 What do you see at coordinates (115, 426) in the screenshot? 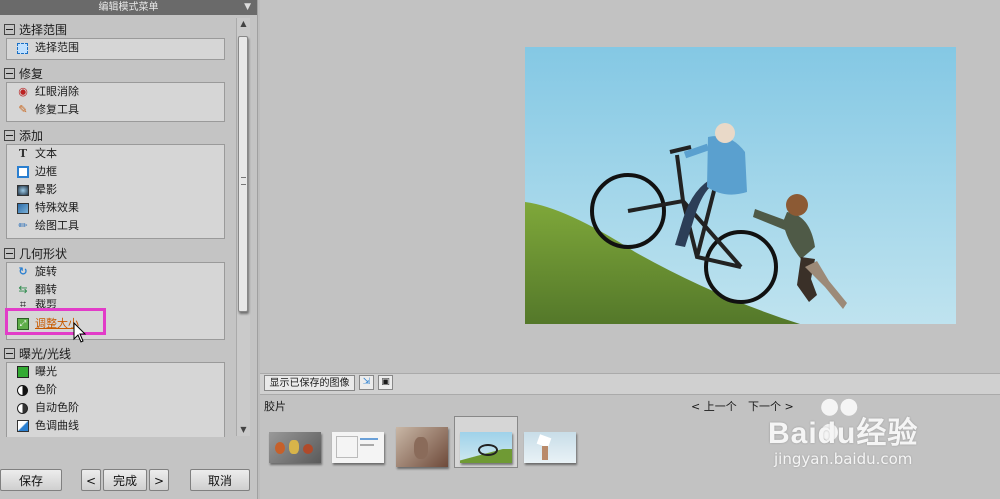
I see `menu-item-curves: 色调曲线` at bounding box center [115, 426].